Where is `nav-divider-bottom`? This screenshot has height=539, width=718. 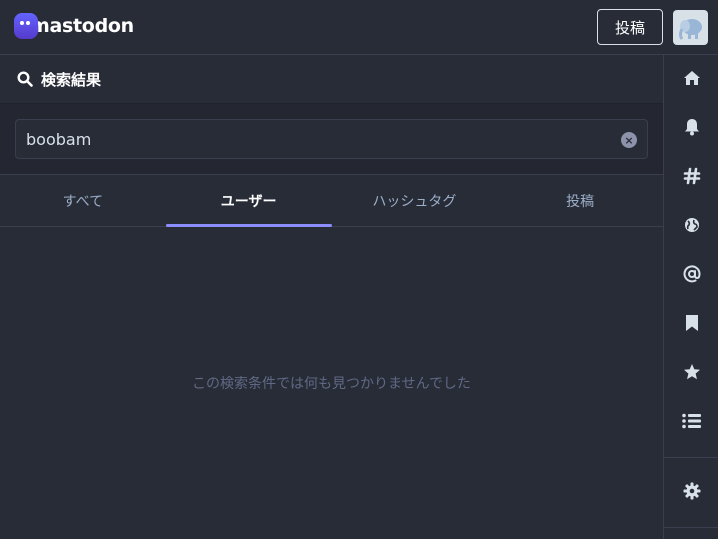 nav-divider-bottom is located at coordinates (691, 527).